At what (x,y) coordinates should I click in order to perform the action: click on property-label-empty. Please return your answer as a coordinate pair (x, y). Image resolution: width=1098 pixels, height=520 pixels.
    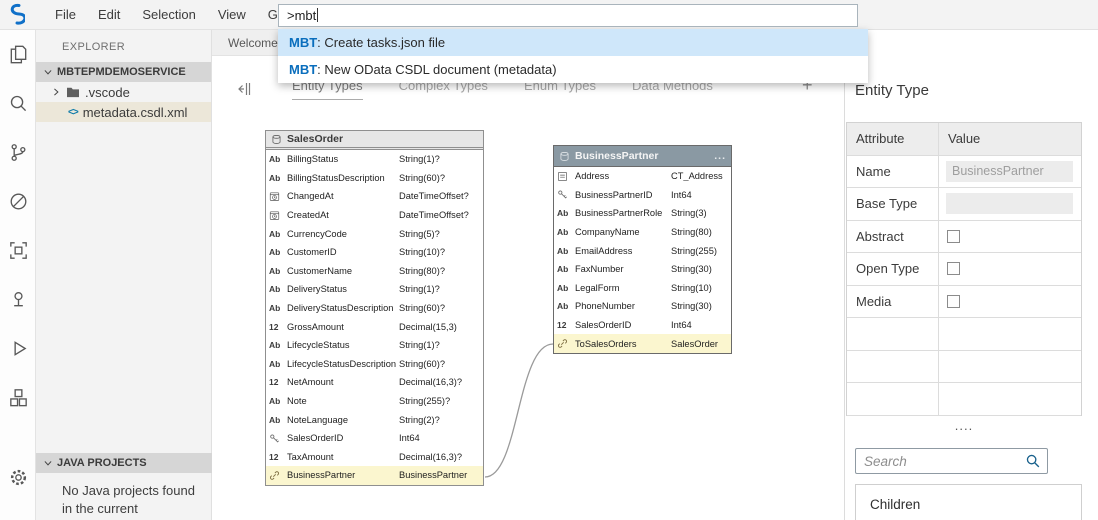
    Looking at the image, I should click on (893, 366).